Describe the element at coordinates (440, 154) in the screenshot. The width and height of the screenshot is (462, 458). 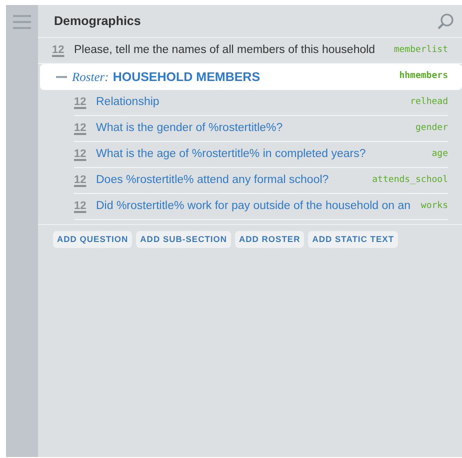
I see `variable-name: age` at that location.